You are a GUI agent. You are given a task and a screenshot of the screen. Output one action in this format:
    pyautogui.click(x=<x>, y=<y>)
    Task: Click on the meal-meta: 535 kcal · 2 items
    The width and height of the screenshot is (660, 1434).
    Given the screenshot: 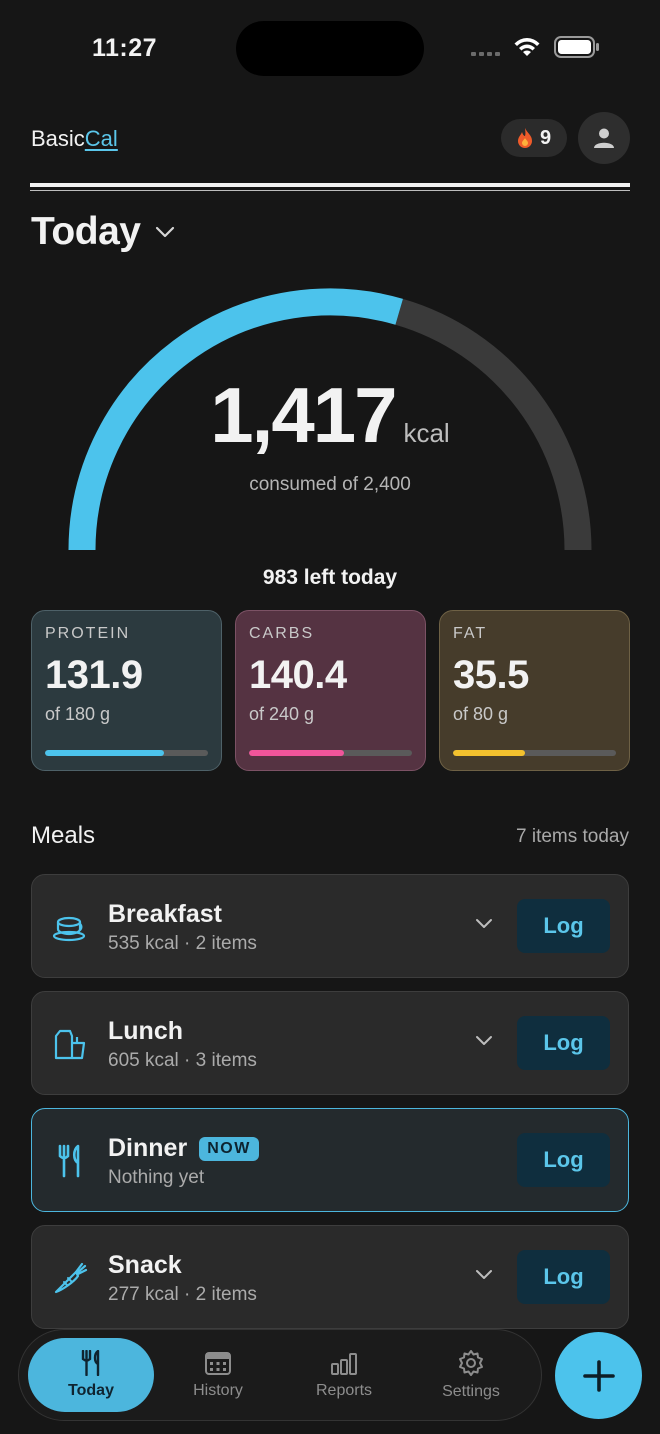 What is the action you would take?
    pyautogui.click(x=182, y=943)
    